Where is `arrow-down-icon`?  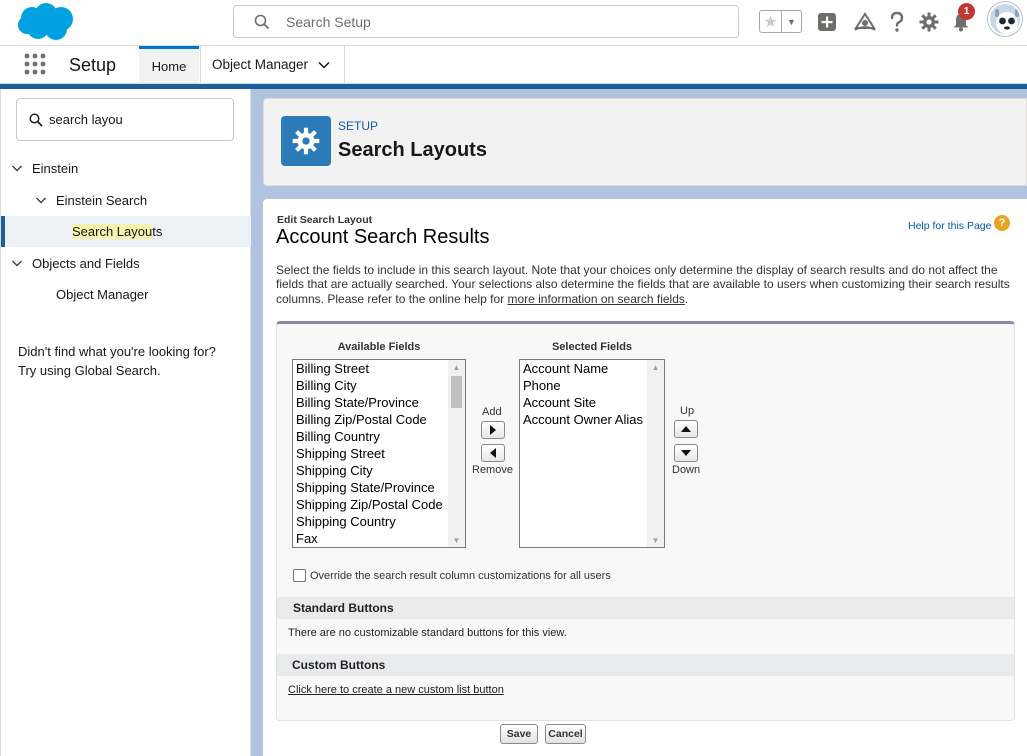 arrow-down-icon is located at coordinates (686, 453).